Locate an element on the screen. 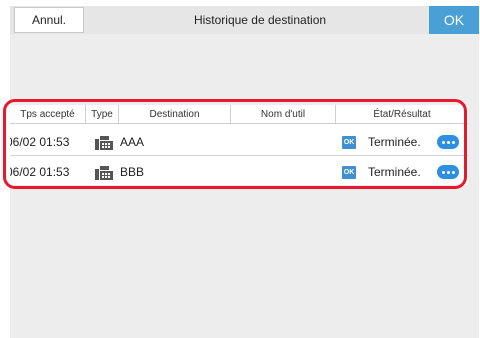 This screenshot has height=338, width=480. page-title: Historique de destination is located at coordinates (260, 20).